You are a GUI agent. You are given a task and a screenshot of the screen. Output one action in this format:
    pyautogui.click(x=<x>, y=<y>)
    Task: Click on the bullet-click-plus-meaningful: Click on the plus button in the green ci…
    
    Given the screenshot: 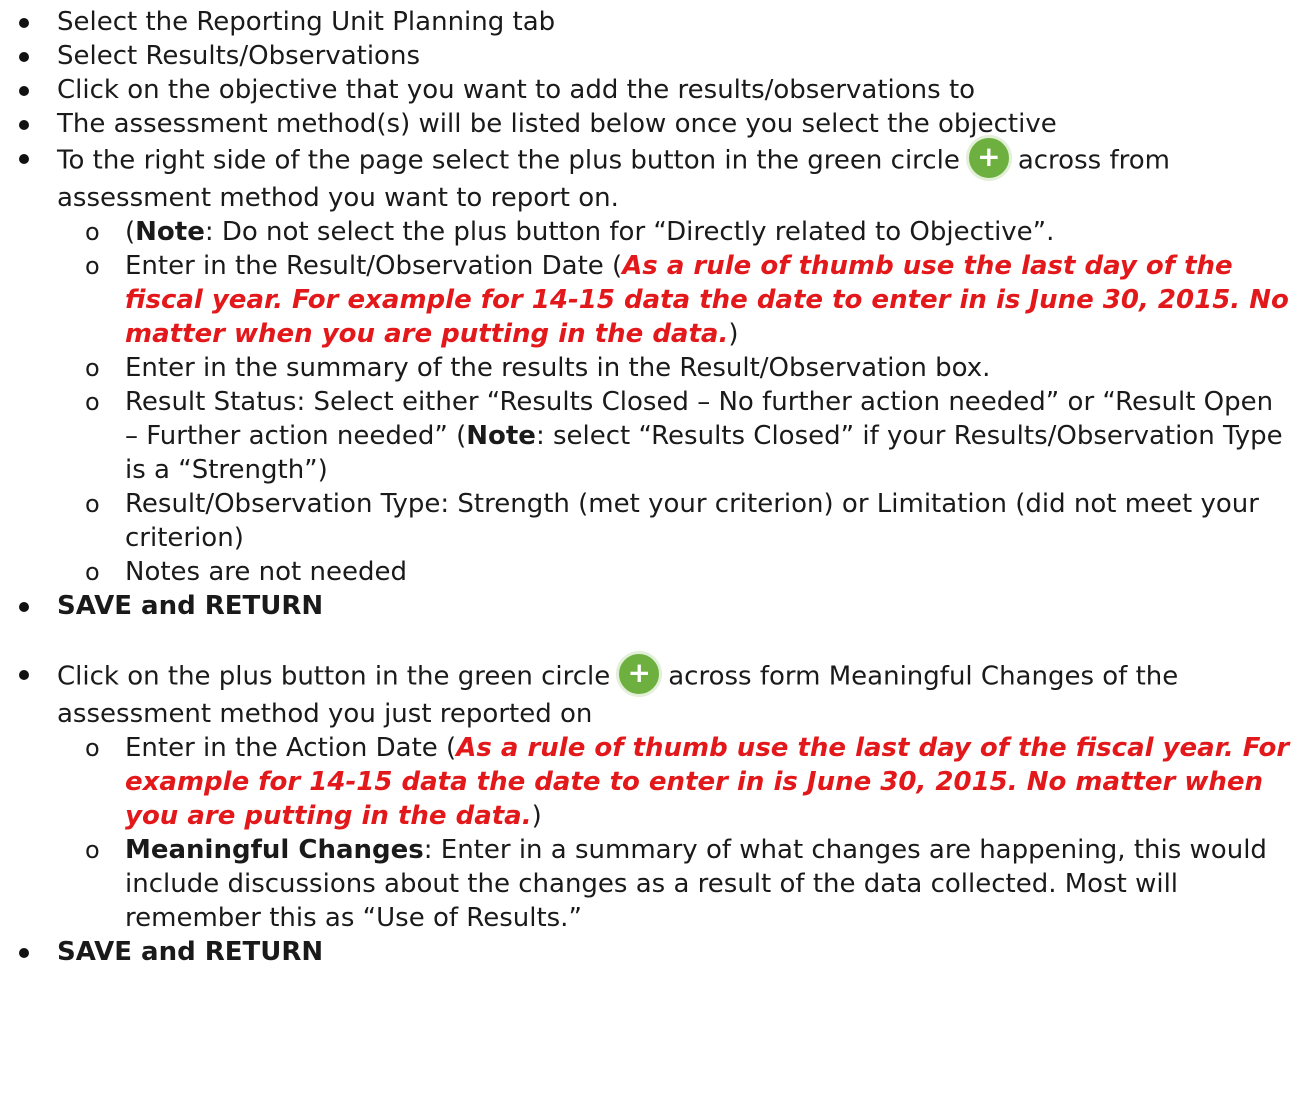 What is the action you would take?
    pyautogui.click(x=656, y=691)
    